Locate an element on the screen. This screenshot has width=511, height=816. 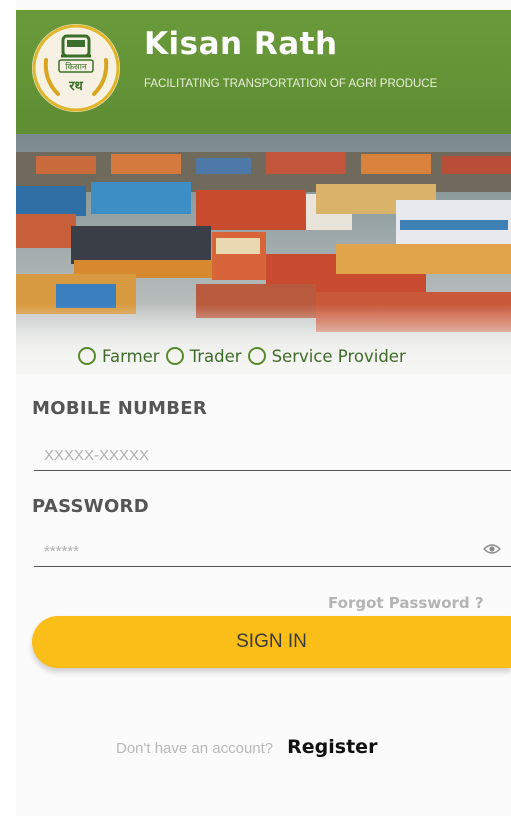
forgot-password-link: Forgot Password ? is located at coordinates (406, 603).